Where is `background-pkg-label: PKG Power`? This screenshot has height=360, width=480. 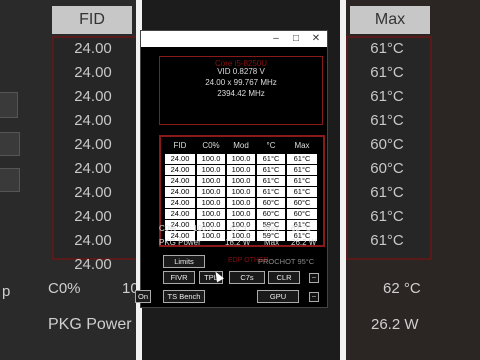
background-pkg-label: PKG Power is located at coordinates (90, 324).